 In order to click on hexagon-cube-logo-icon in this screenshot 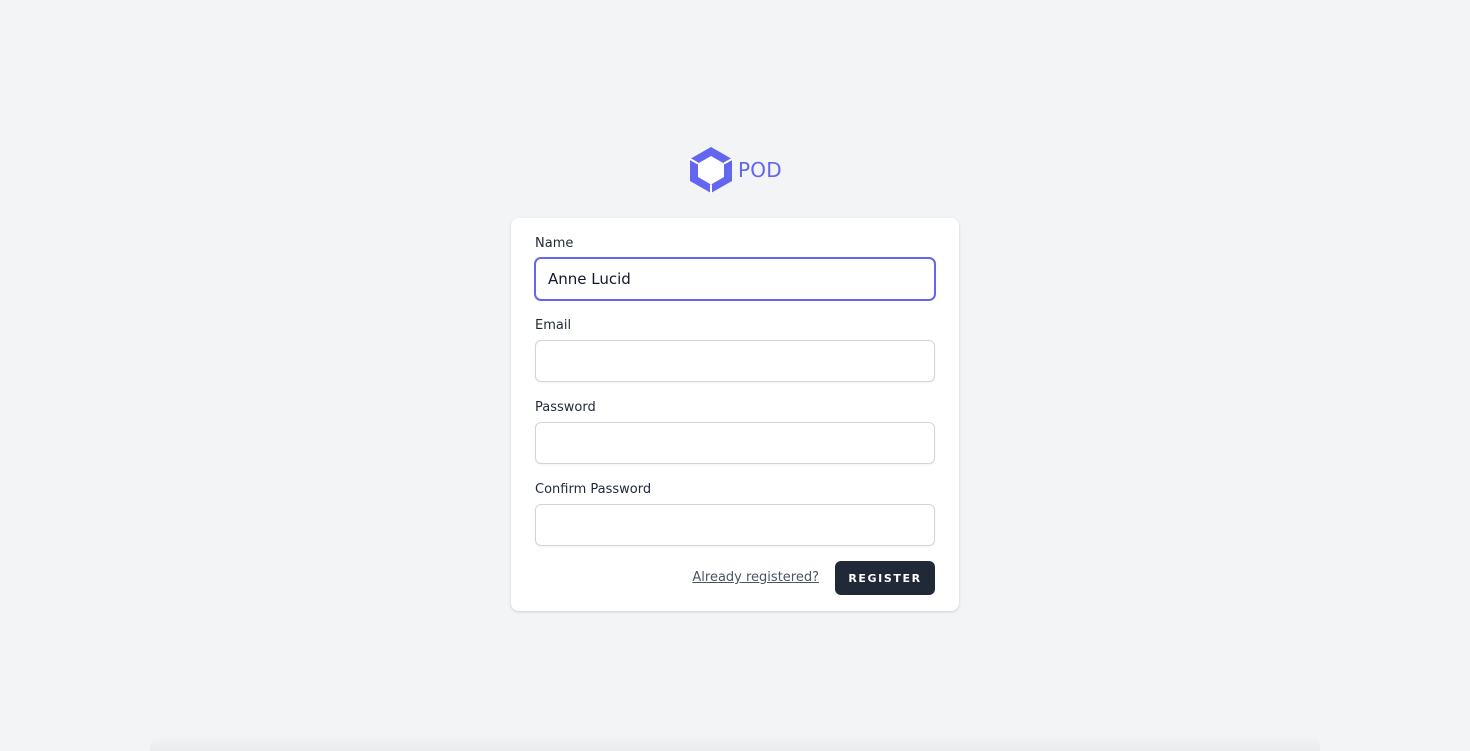, I will do `click(711, 170)`.